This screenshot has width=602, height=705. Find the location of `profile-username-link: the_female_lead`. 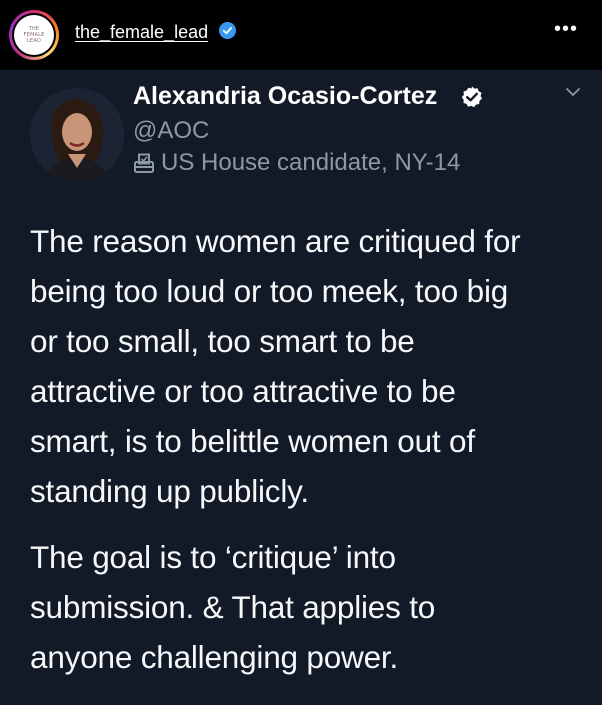

profile-username-link: the_female_lead is located at coordinates (141, 32).